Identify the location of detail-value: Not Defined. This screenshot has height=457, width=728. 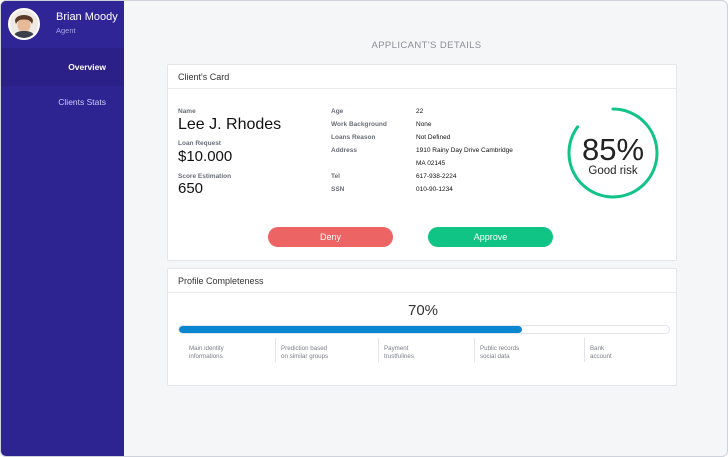
(433, 137).